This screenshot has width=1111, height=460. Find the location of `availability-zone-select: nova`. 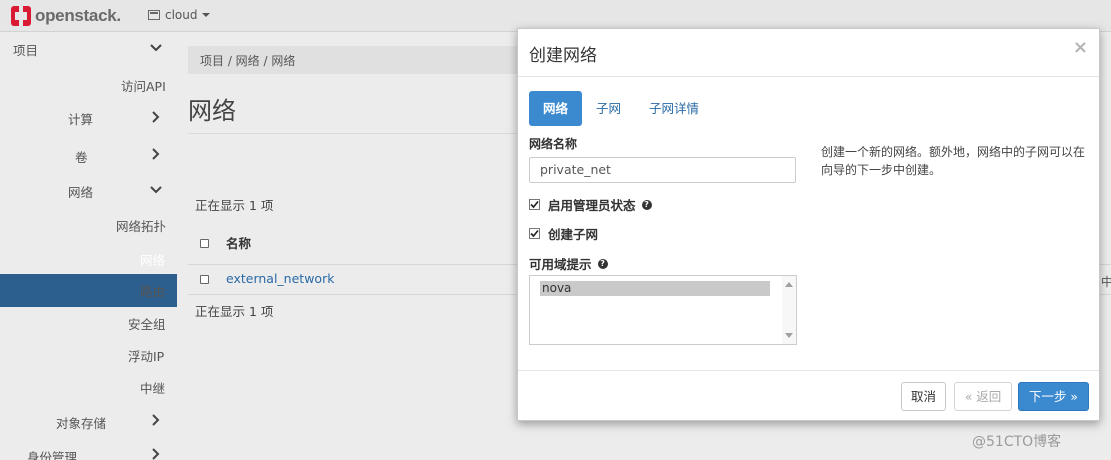

availability-zone-select: nova is located at coordinates (663, 310).